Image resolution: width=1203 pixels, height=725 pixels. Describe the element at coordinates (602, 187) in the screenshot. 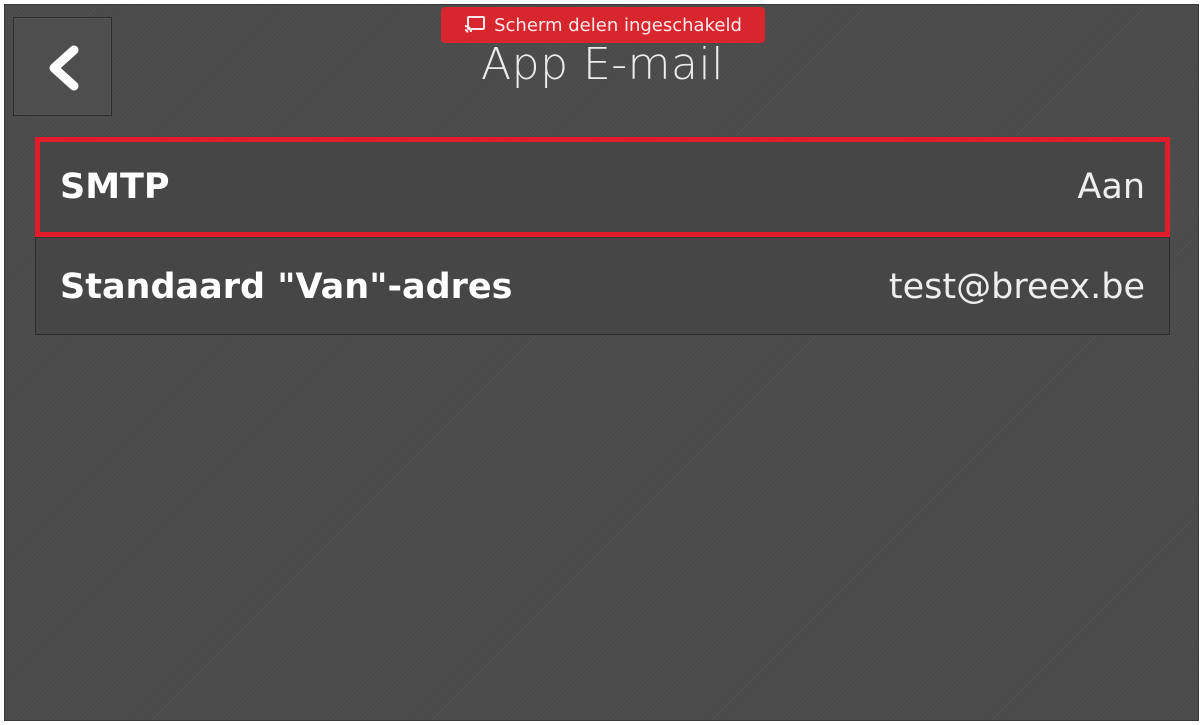

I see `smtp-setting-row: SMTP Aan` at that location.